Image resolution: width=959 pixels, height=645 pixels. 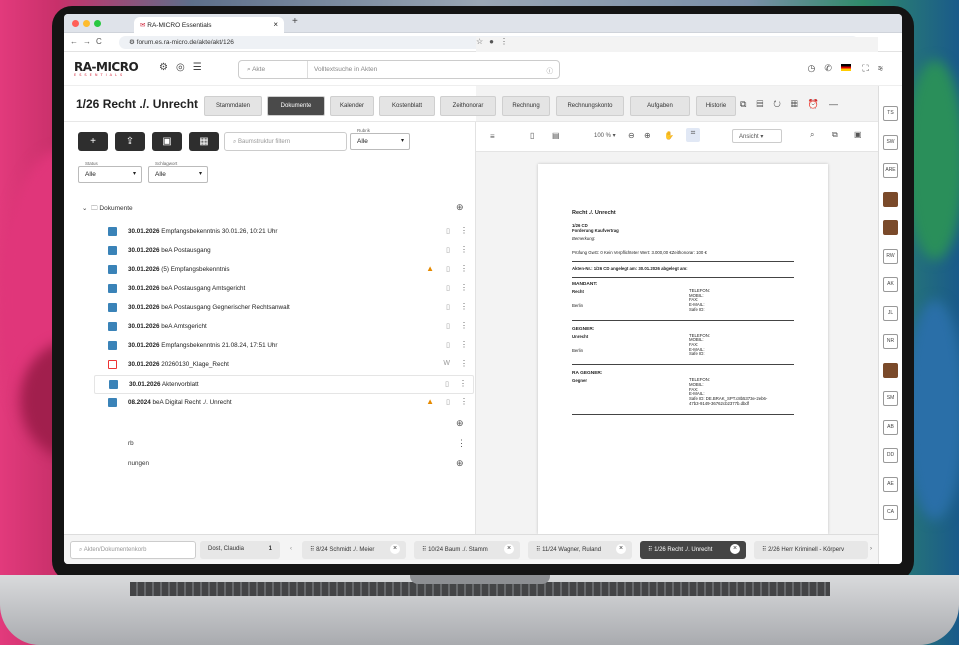 What do you see at coordinates (890, 341) in the screenshot?
I see `user-initials-chip: NR` at bounding box center [890, 341].